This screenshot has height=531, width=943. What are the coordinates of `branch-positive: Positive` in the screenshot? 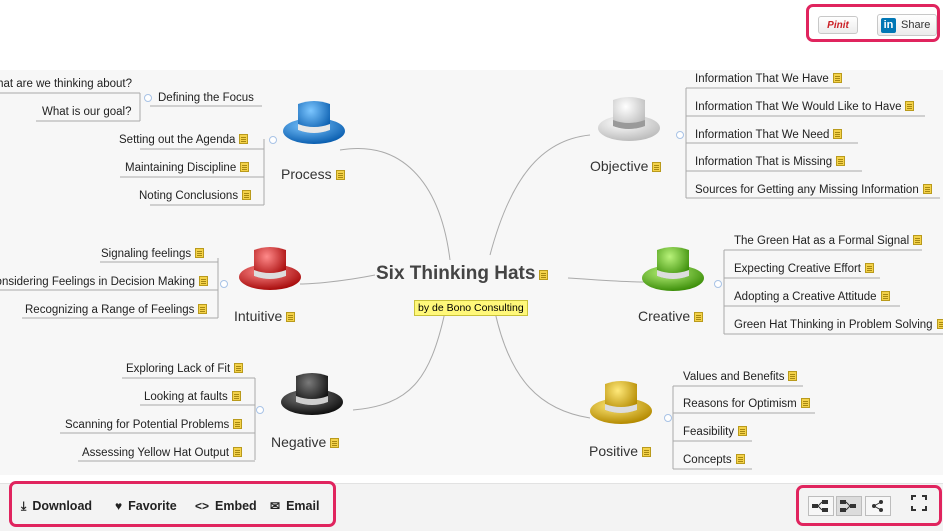 It's located at (620, 451).